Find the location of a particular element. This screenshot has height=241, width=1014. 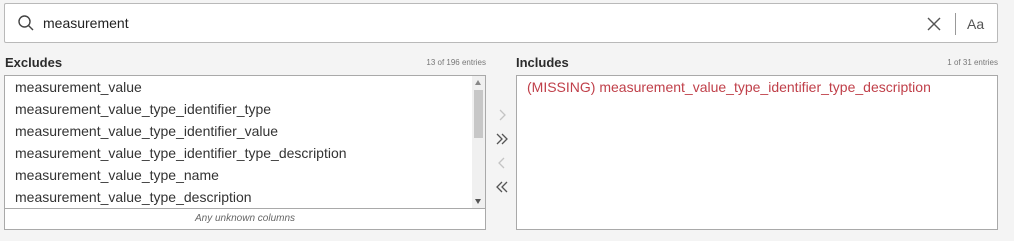

clear-icon is located at coordinates (934, 24).